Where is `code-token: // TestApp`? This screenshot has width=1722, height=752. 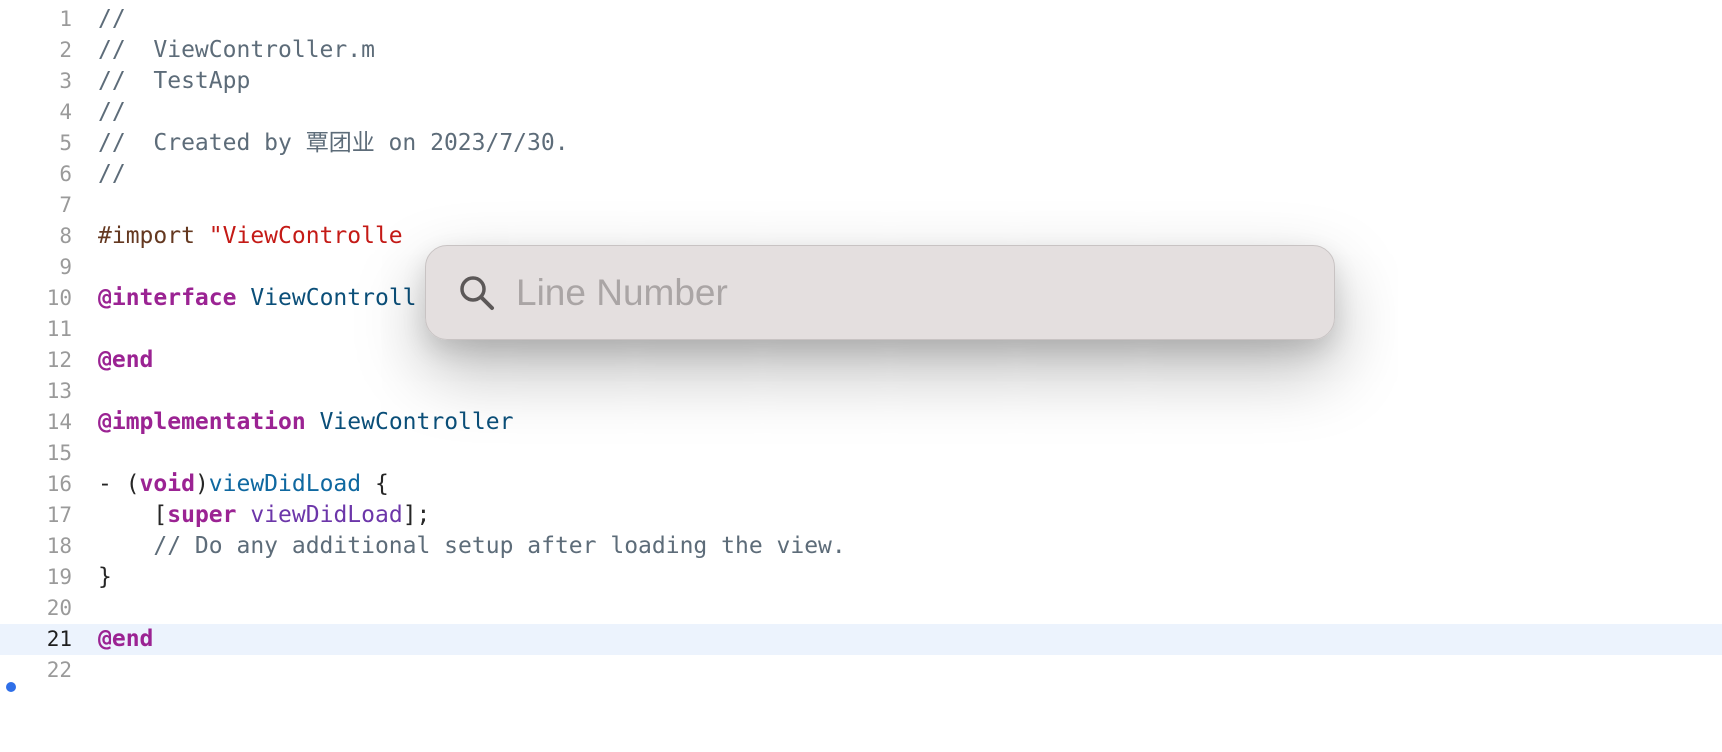 code-token: // TestApp is located at coordinates (174, 81).